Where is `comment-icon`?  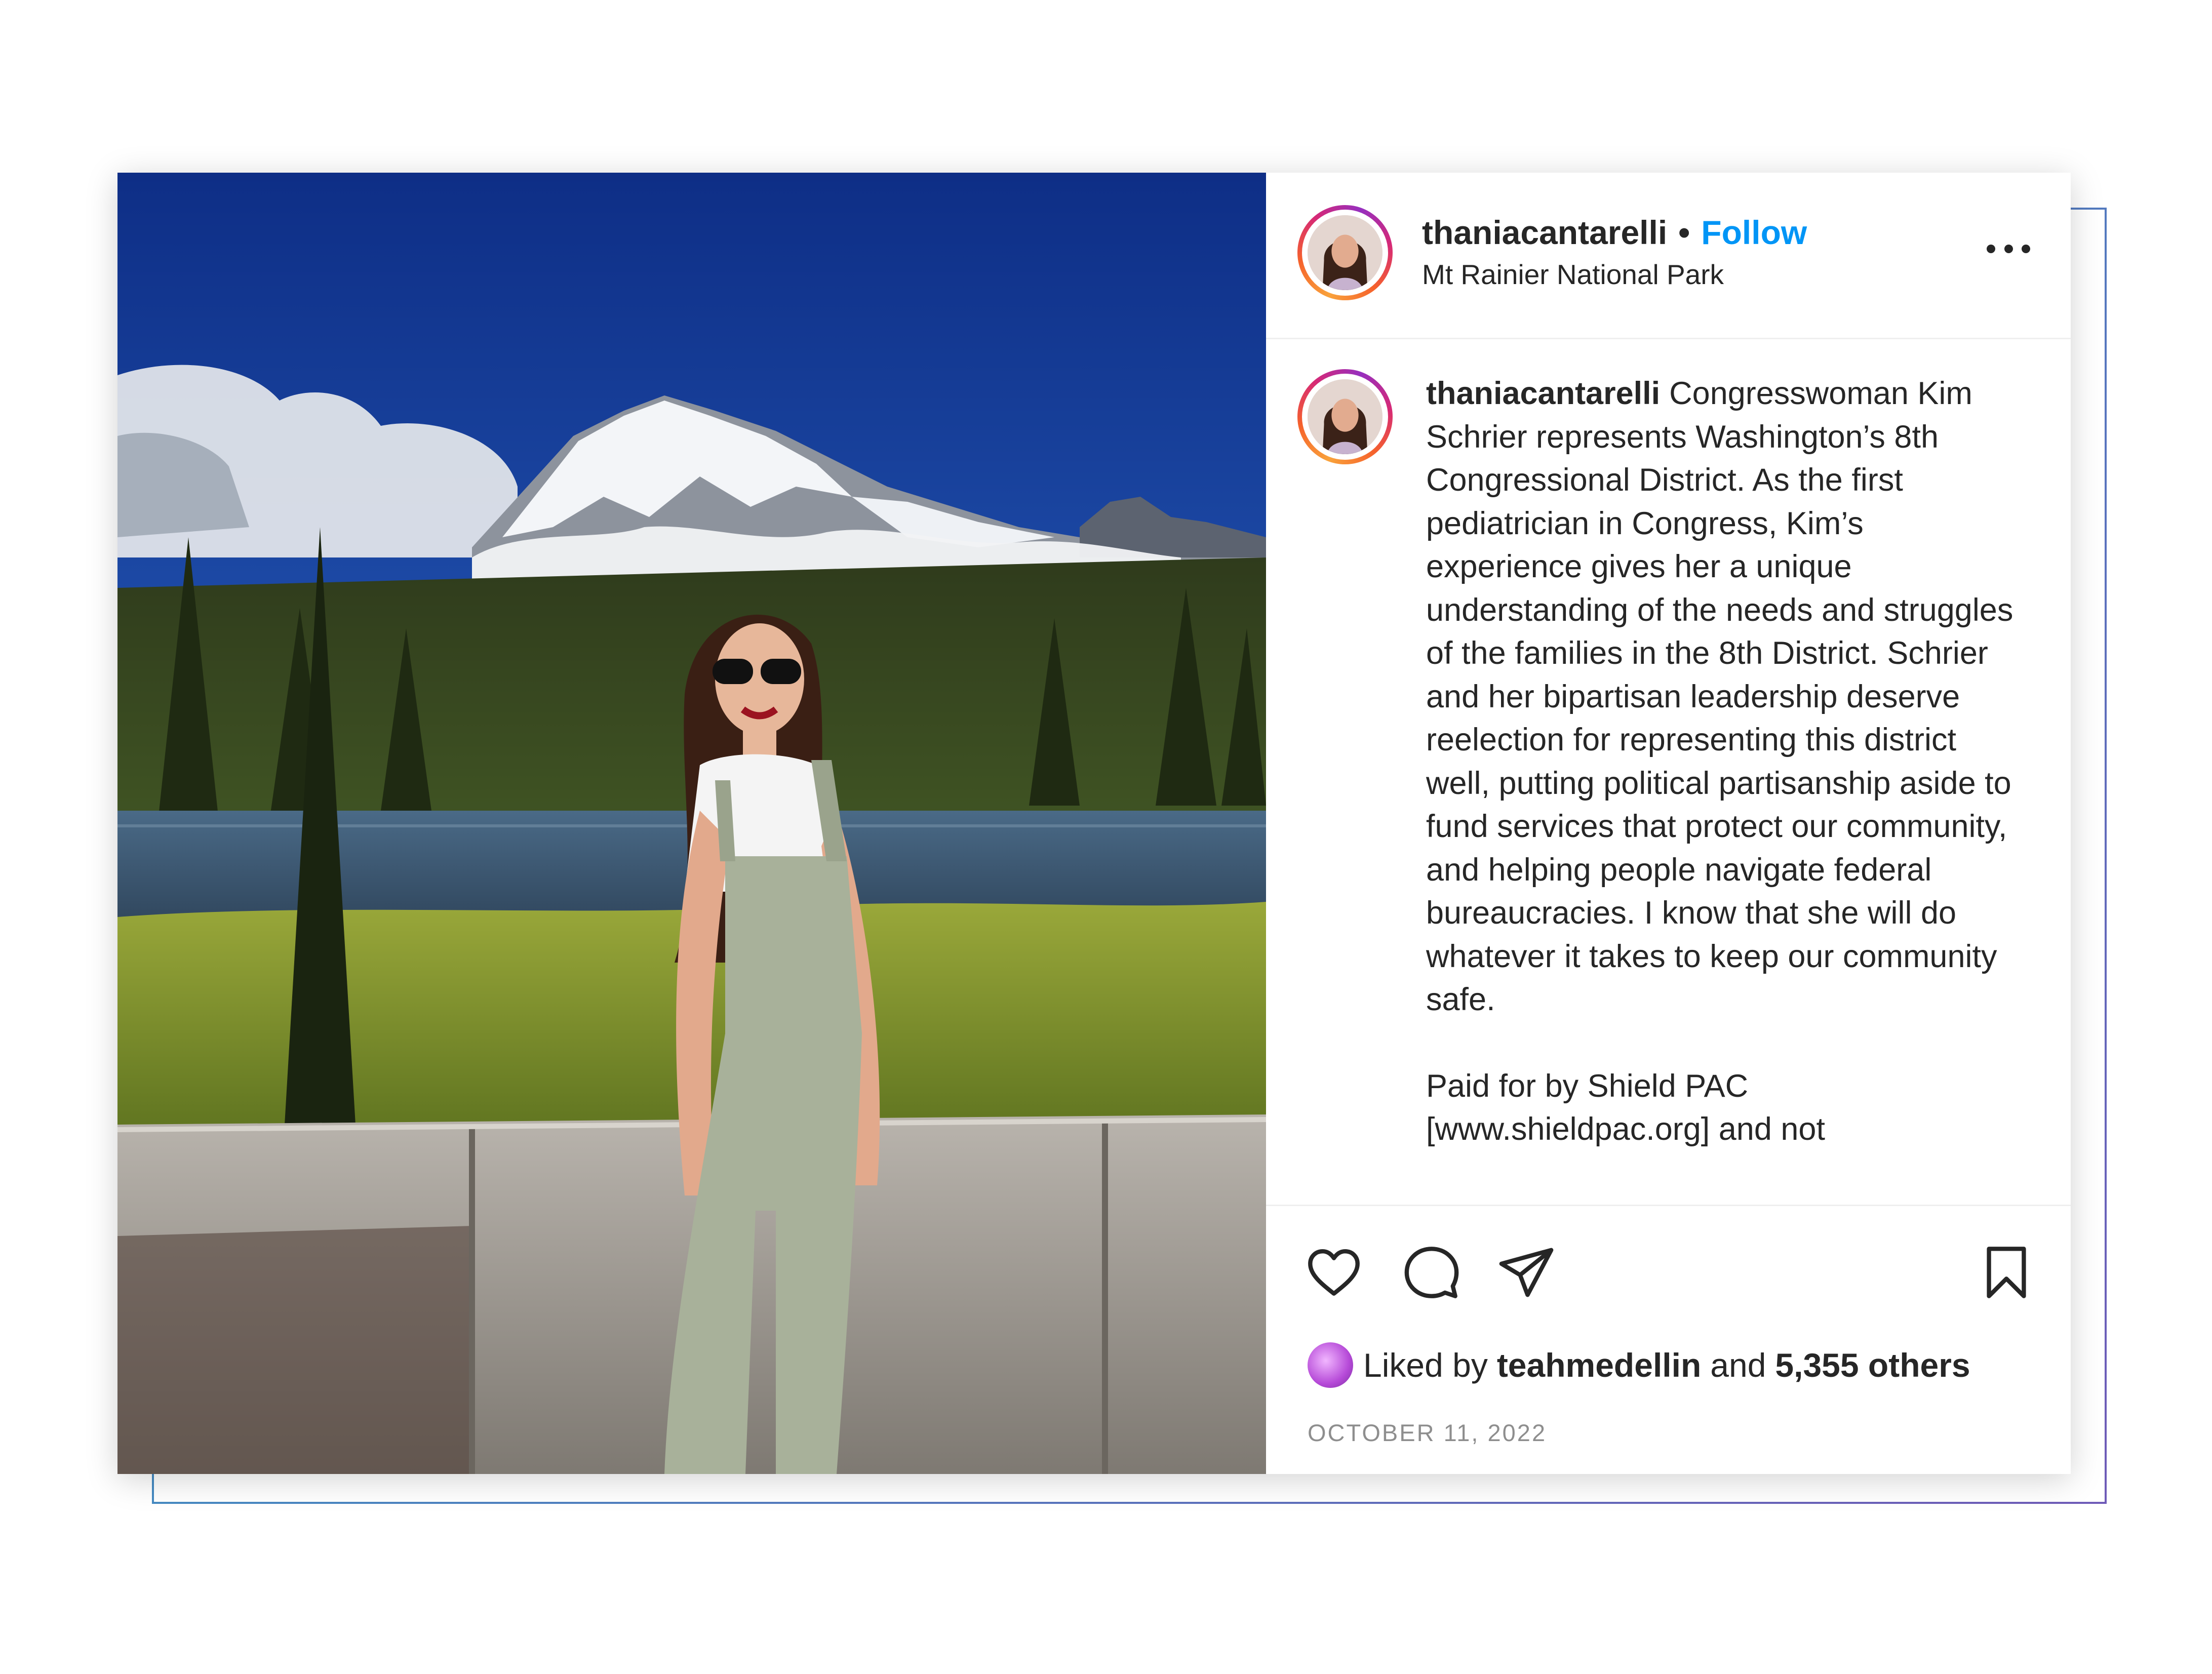 comment-icon is located at coordinates (1432, 1272).